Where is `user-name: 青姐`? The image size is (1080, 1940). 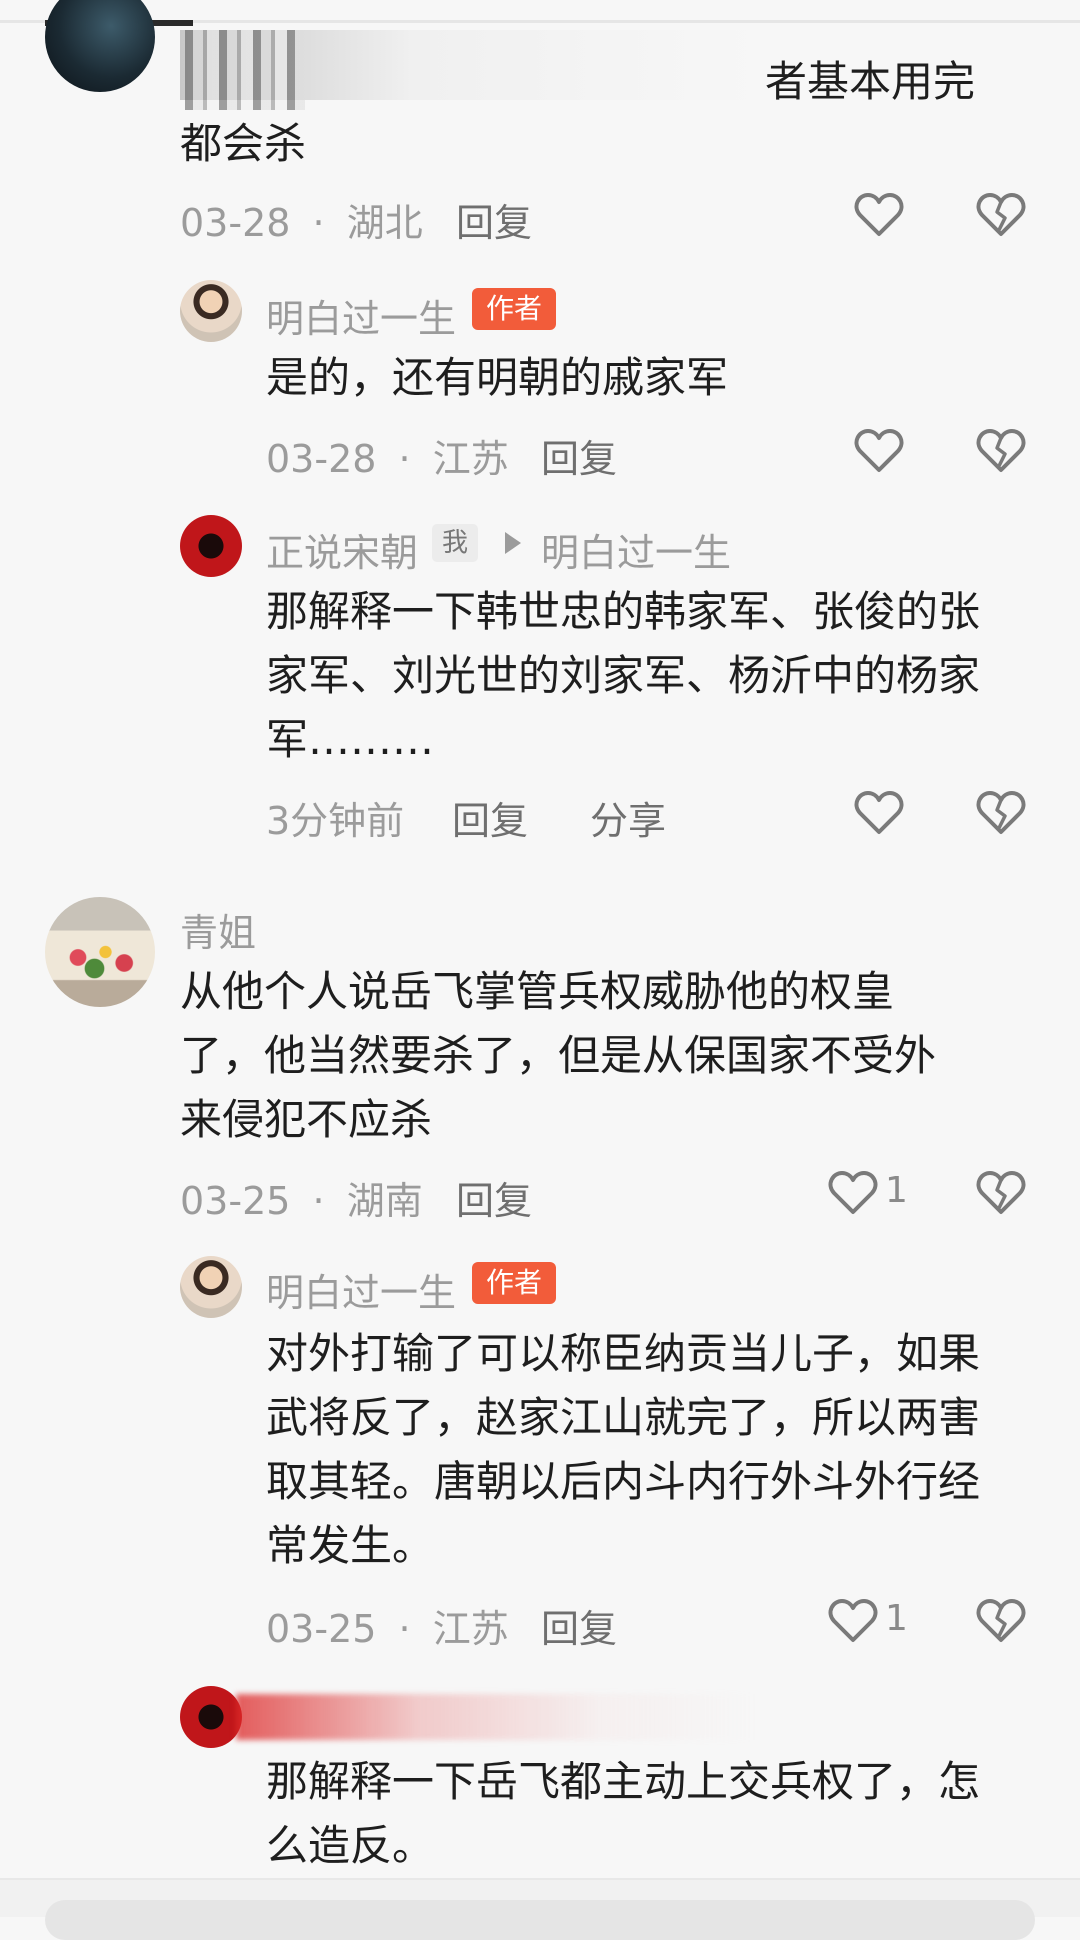 user-name: 青姐 is located at coordinates (218, 929).